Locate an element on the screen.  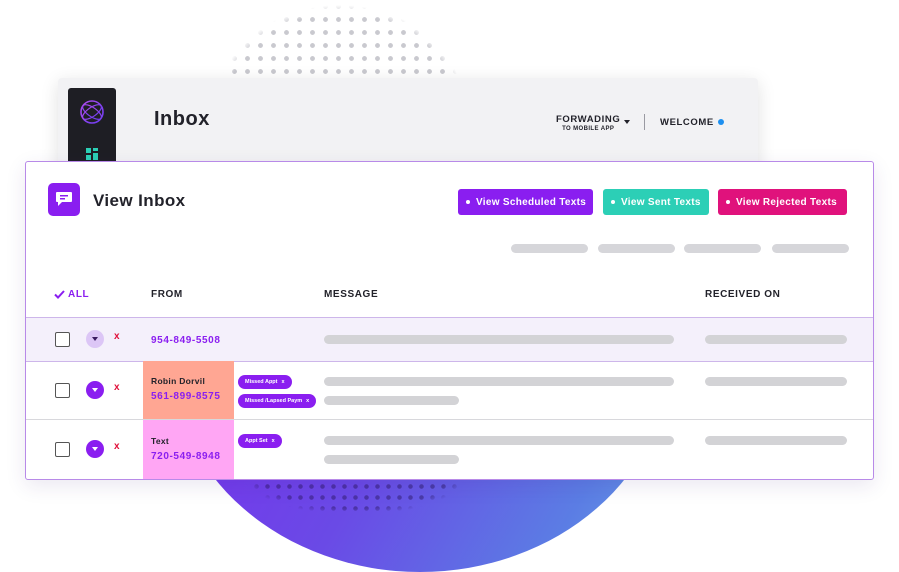
table-row: x Text 720-549-8948 Appt Set x is located at coordinates (449, 449).